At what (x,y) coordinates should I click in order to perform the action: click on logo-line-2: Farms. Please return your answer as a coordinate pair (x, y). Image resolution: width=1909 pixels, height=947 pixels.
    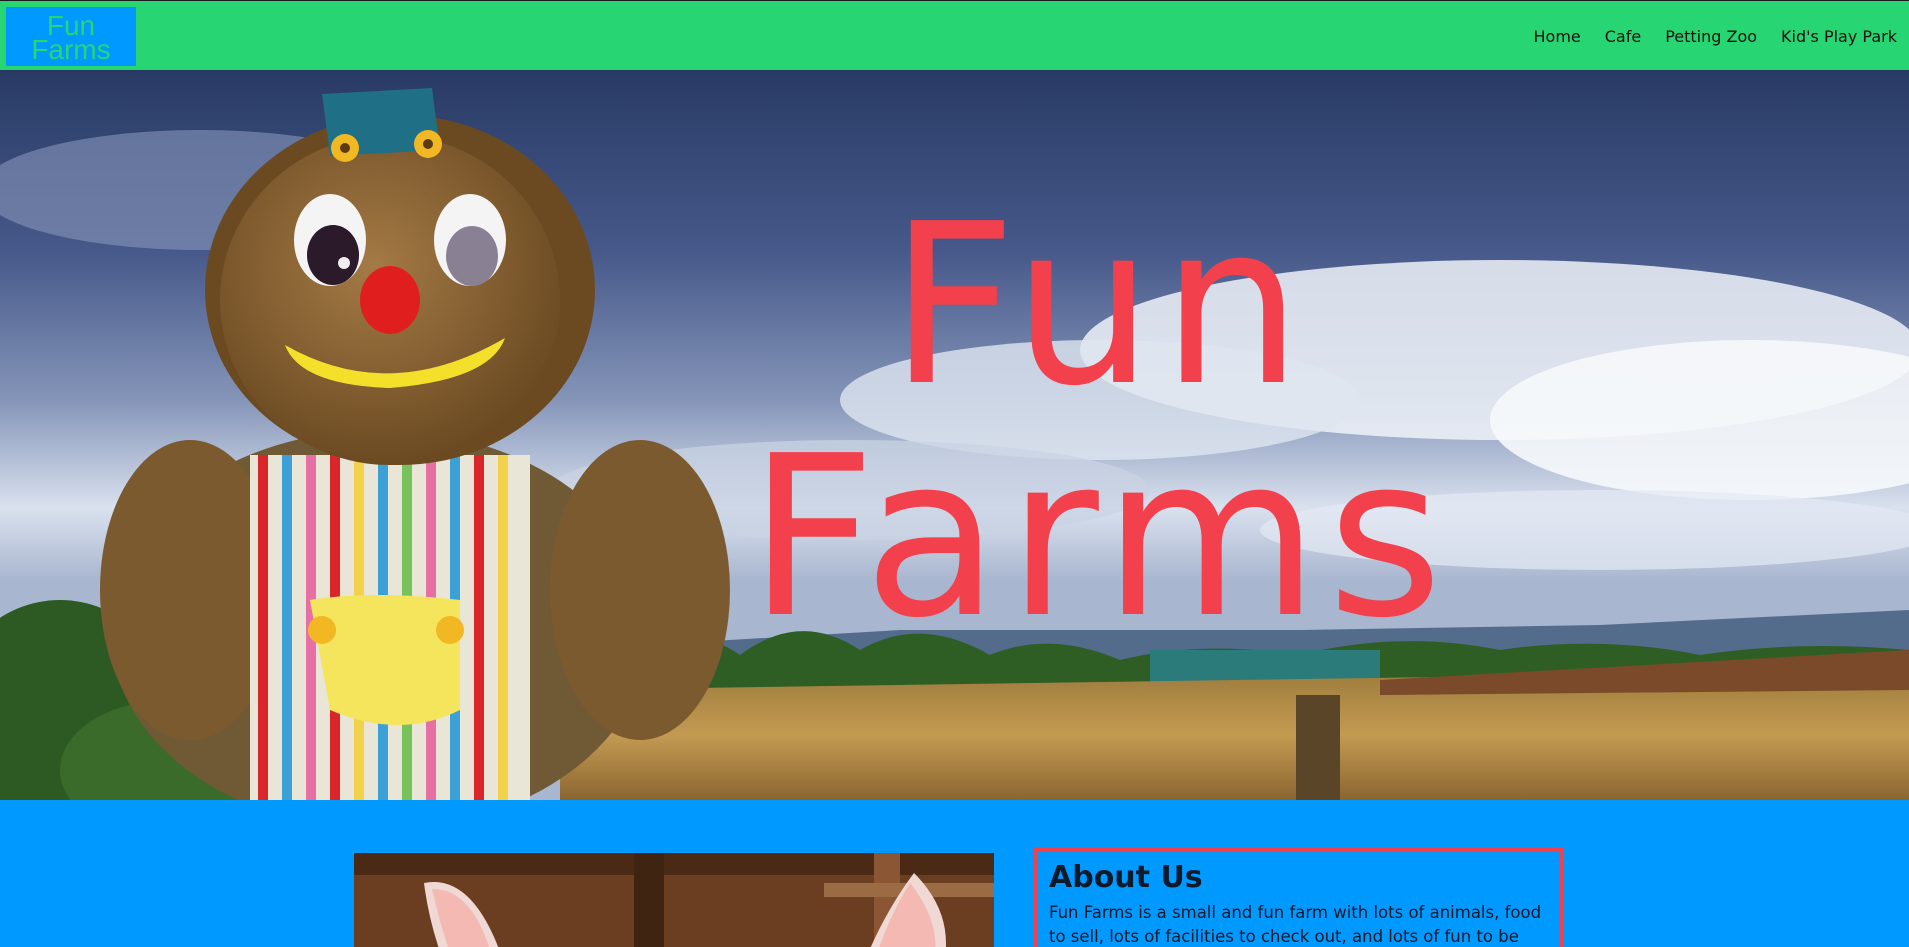
    Looking at the image, I should click on (71, 49).